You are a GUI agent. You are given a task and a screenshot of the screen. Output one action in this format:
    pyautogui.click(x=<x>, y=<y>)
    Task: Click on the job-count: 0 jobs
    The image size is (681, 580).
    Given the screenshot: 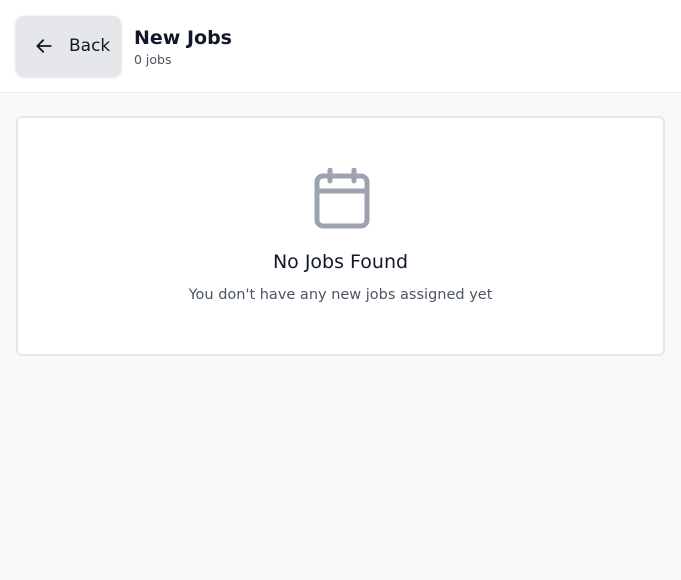 What is the action you would take?
    pyautogui.click(x=153, y=59)
    